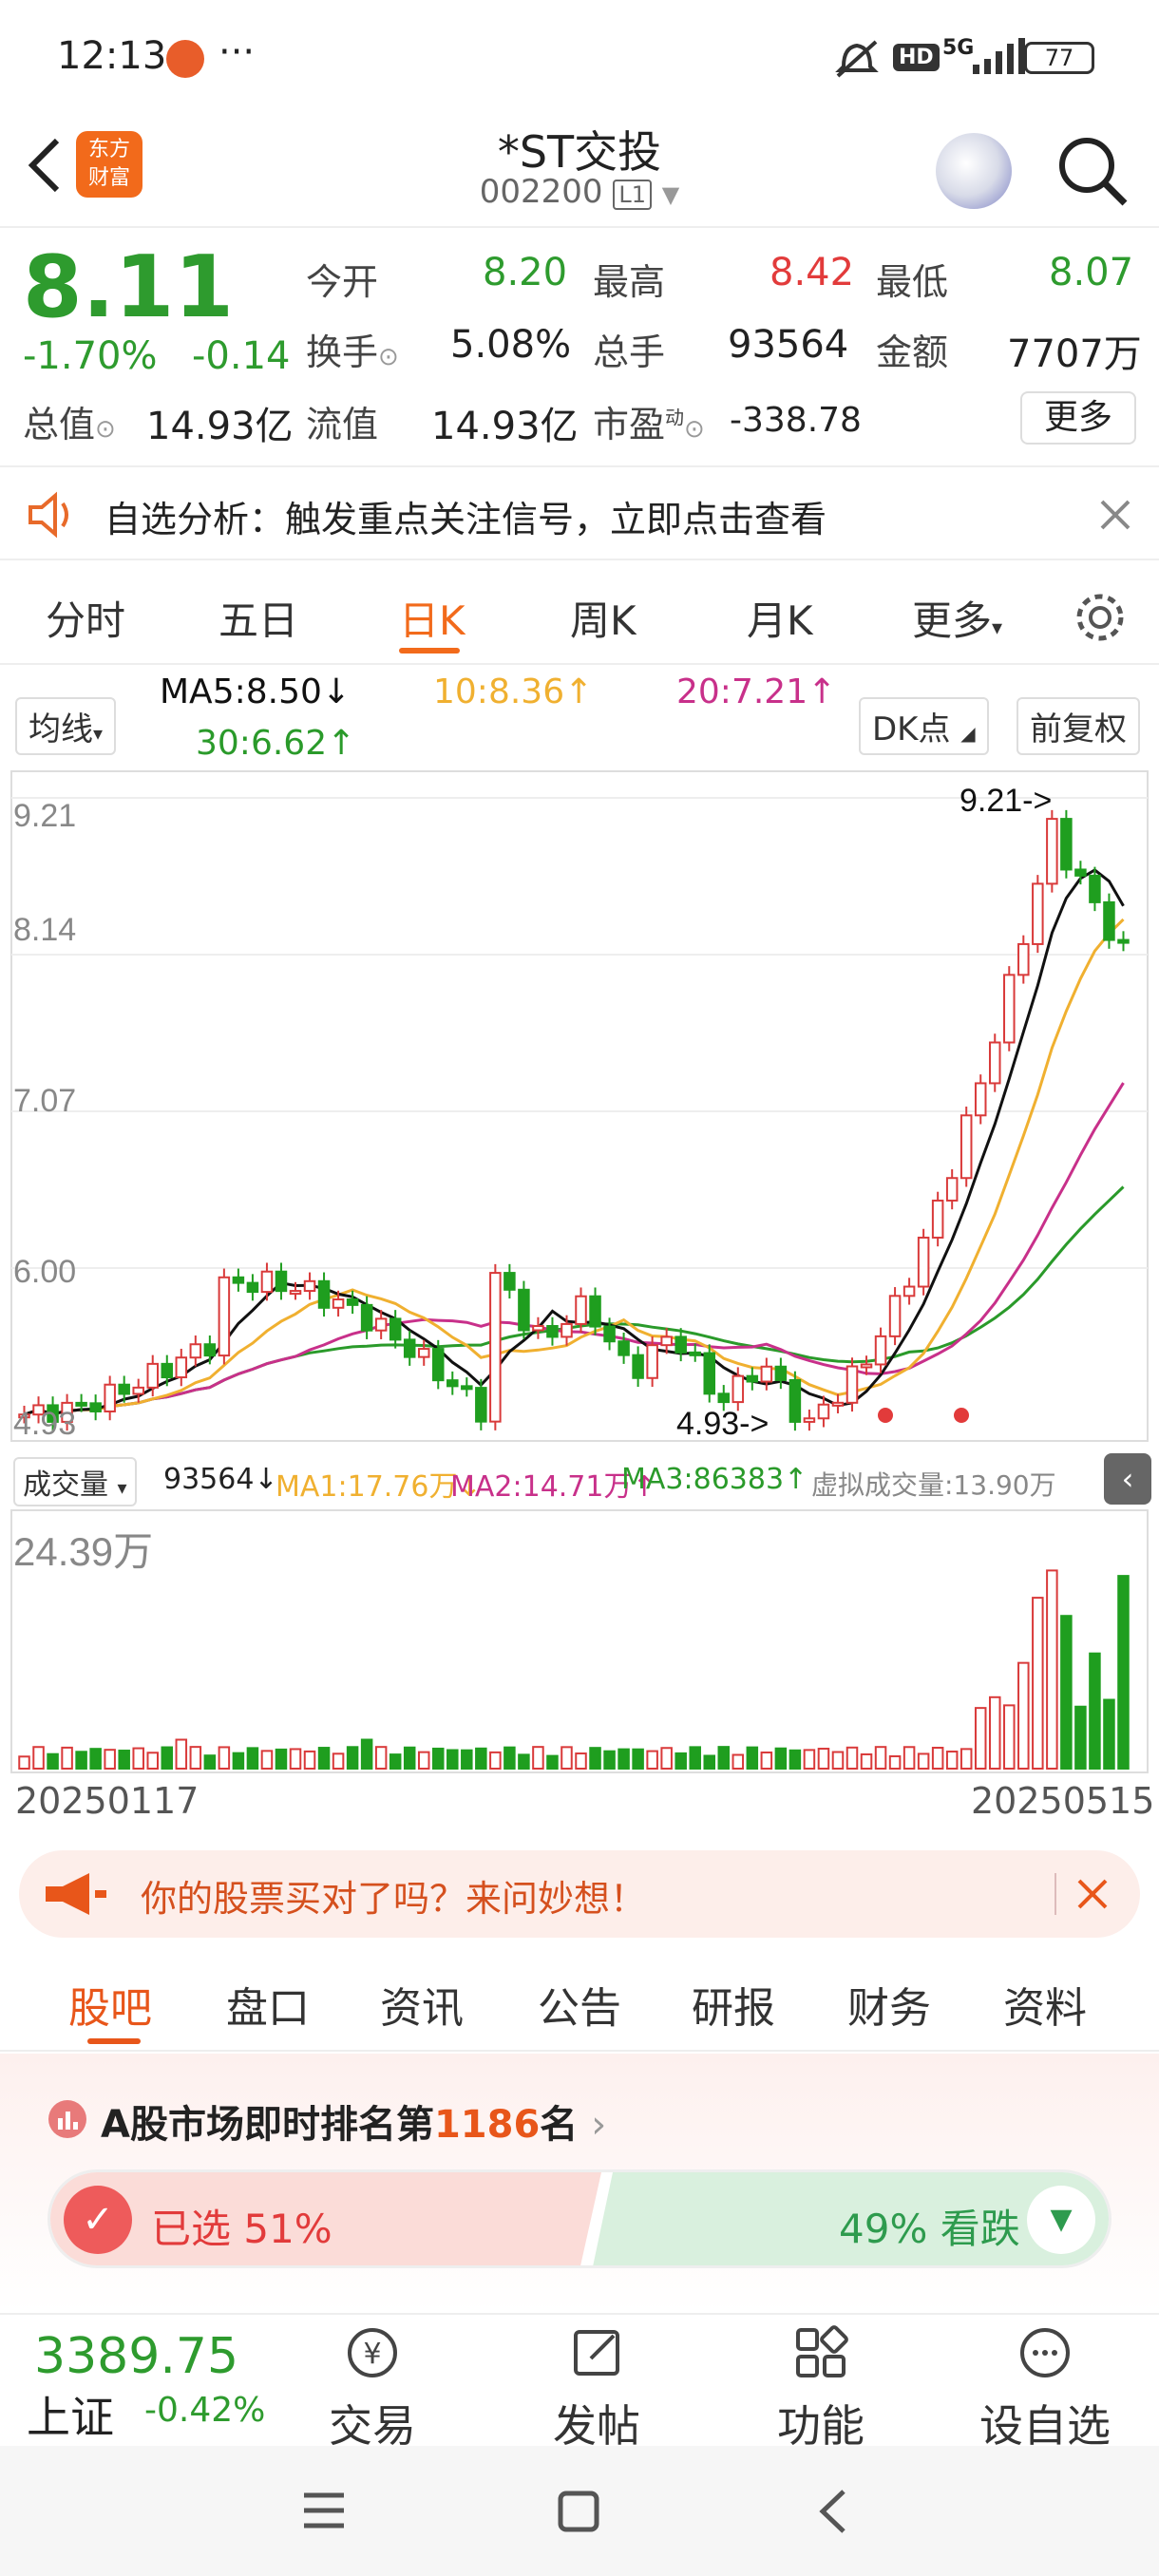  What do you see at coordinates (258, 618) in the screenshot?
I see `tab-five-day: 五日` at bounding box center [258, 618].